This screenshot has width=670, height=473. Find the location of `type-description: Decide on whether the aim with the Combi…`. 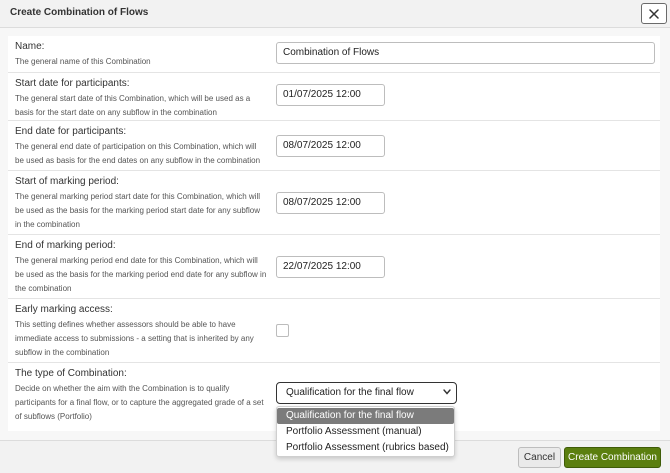

type-description: Decide on whether the aim with the Combi… is located at coordinates (139, 402).